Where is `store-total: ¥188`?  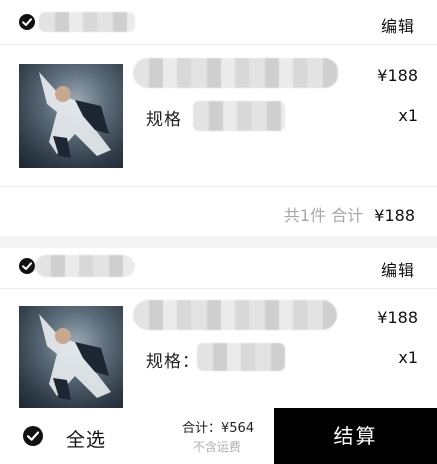 store-total: ¥188 is located at coordinates (394, 215).